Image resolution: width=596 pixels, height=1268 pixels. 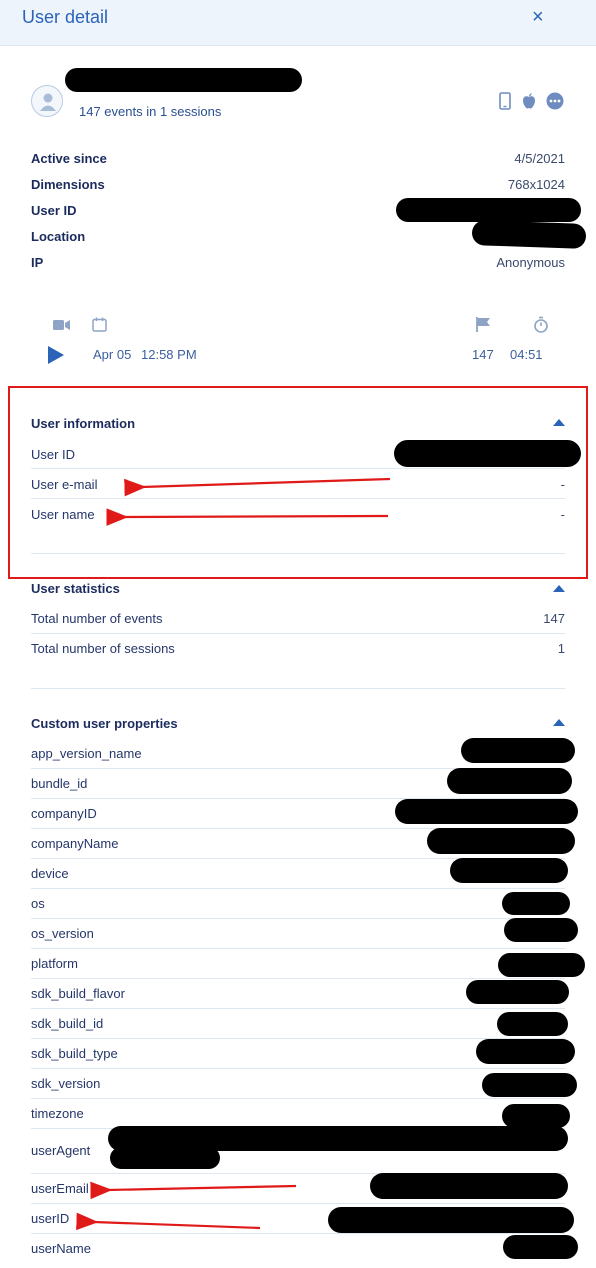 I want to click on user-info-label-email: User e-mail, so click(x=64, y=484).